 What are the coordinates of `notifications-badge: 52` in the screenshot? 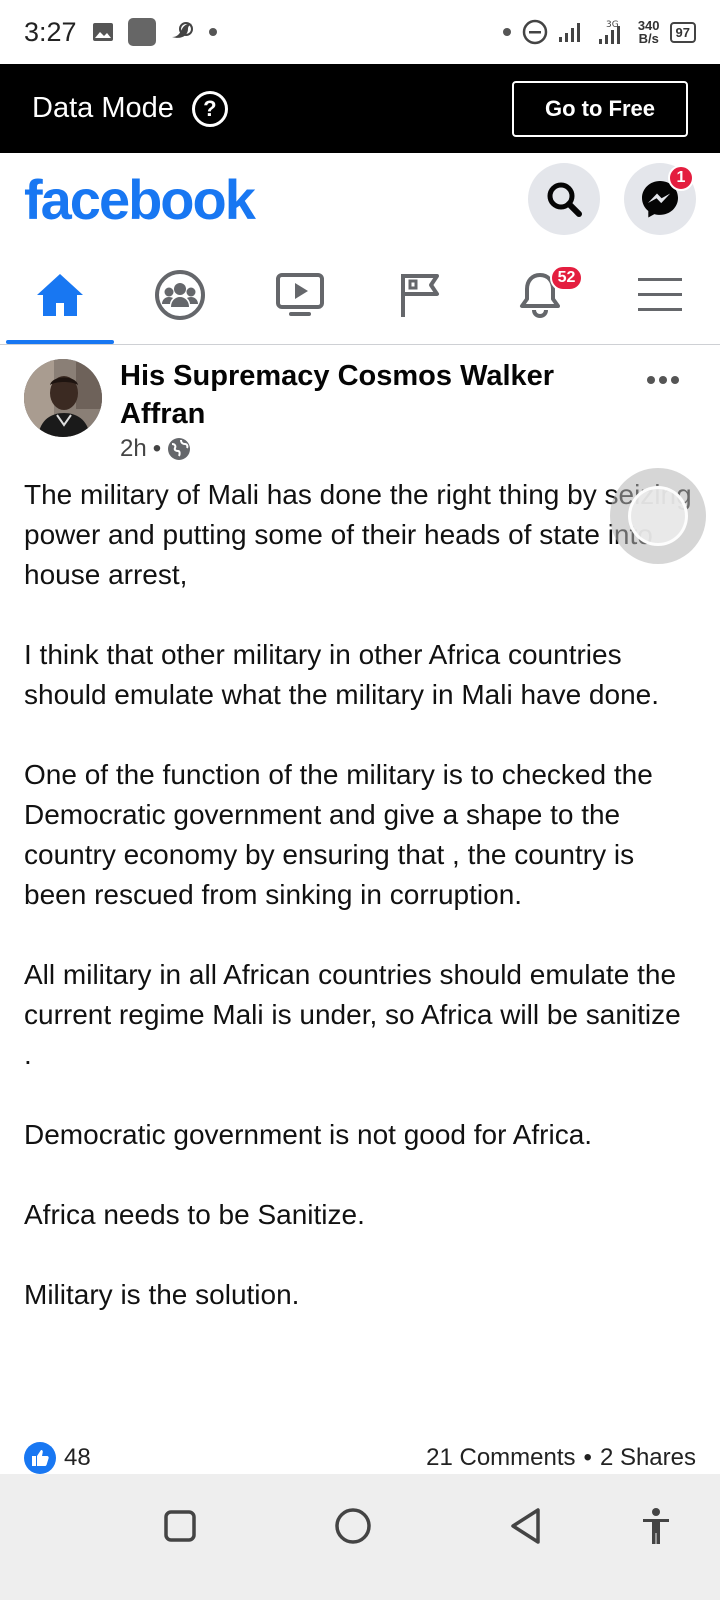 It's located at (566, 278).